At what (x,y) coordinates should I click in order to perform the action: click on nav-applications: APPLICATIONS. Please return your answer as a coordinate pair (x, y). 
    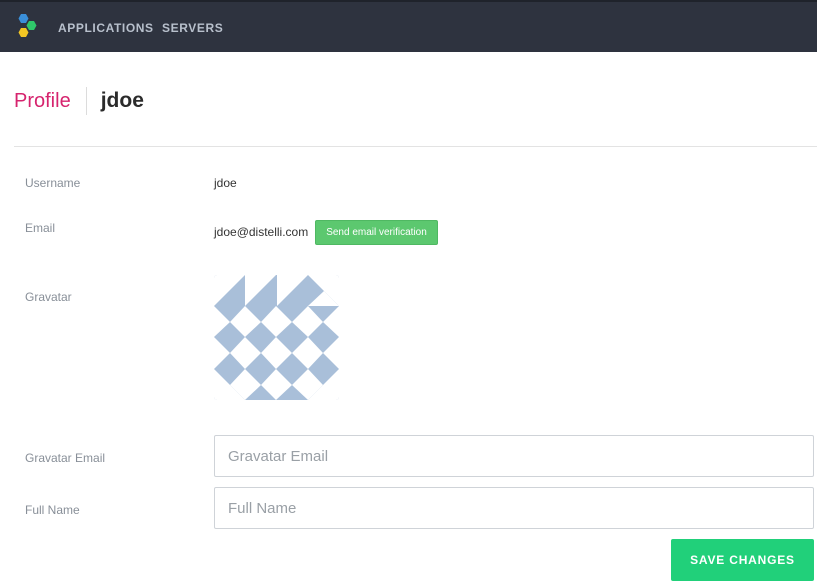
    Looking at the image, I should click on (106, 28).